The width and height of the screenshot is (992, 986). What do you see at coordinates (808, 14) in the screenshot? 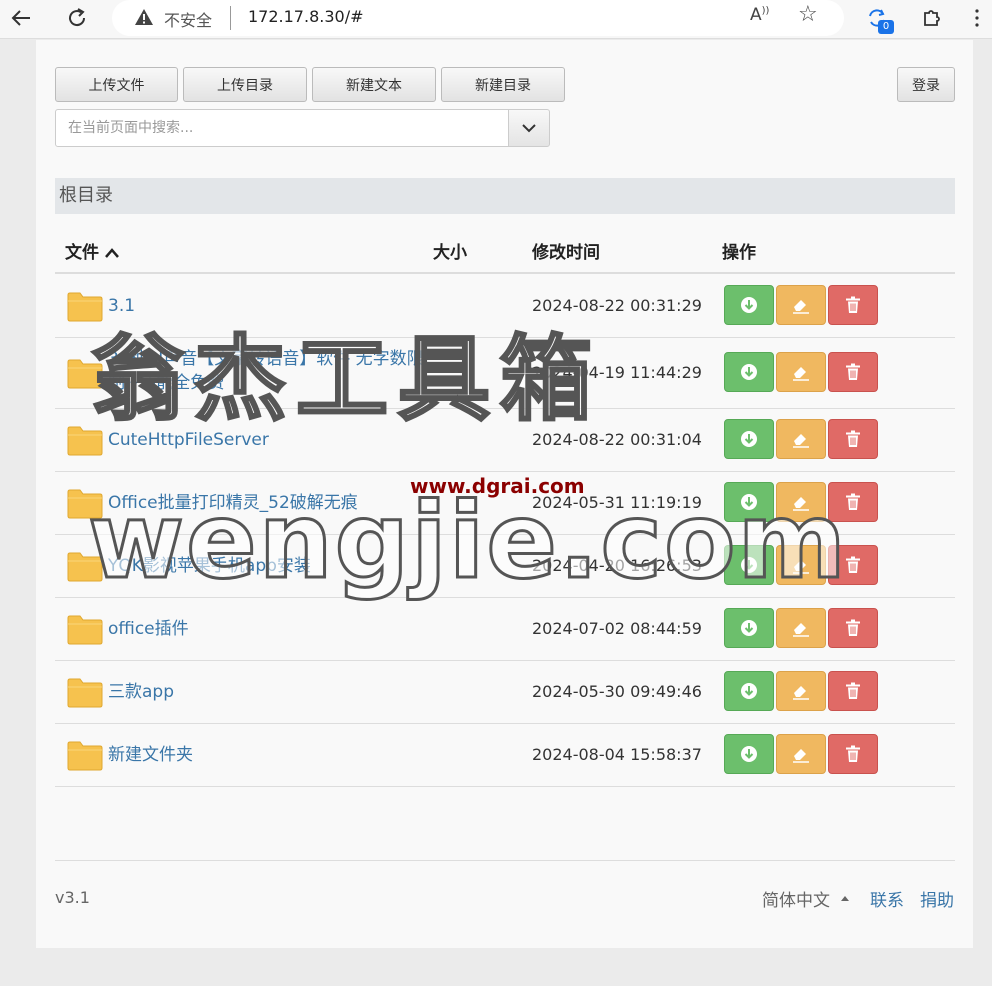
I see `favorite-star-icon: ☆` at bounding box center [808, 14].